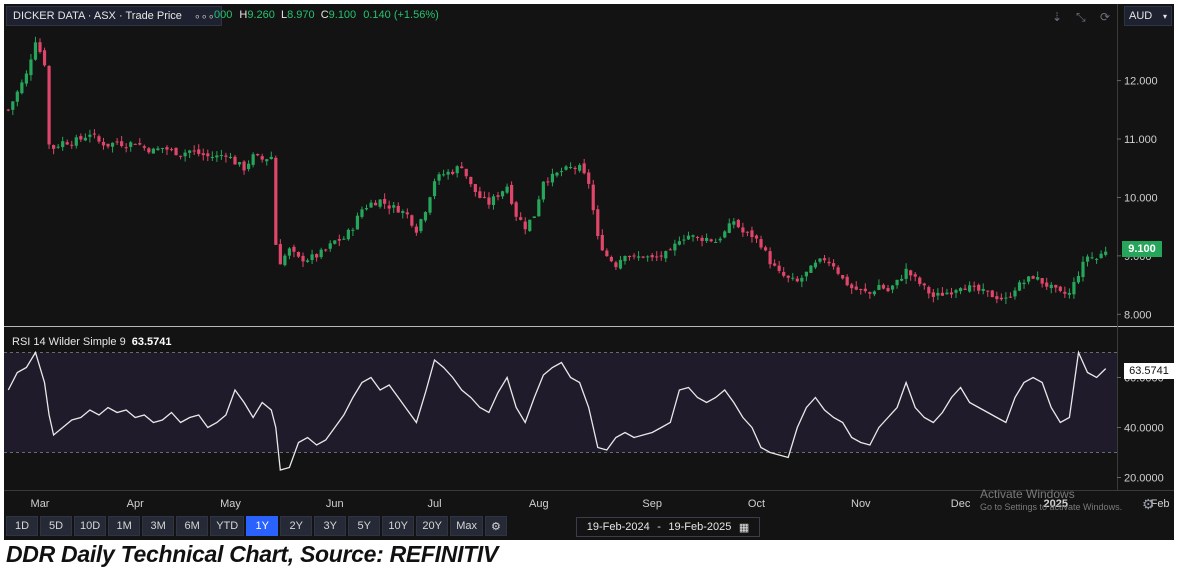  What do you see at coordinates (227, 526) in the screenshot?
I see `range-button-ytd: YTD` at bounding box center [227, 526].